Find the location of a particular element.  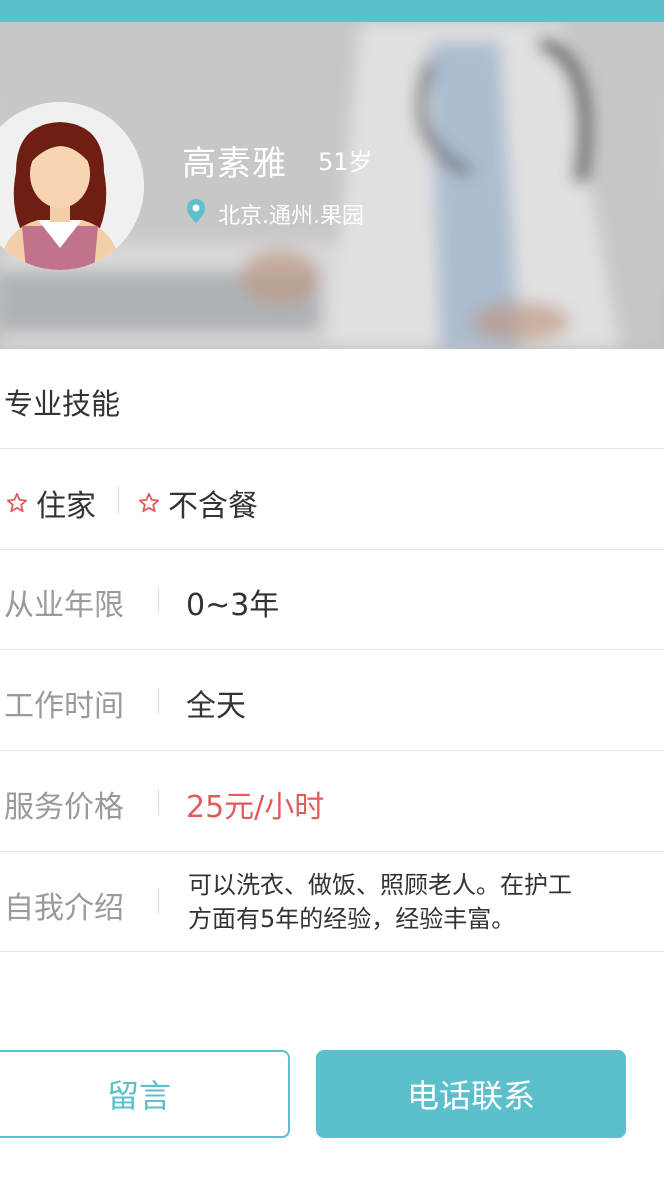

female-avatar-icon is located at coordinates (72, 186).